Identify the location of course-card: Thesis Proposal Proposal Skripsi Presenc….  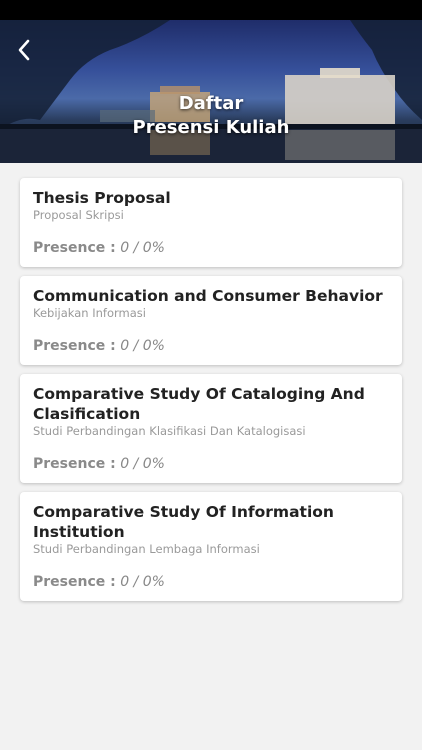
(211, 222).